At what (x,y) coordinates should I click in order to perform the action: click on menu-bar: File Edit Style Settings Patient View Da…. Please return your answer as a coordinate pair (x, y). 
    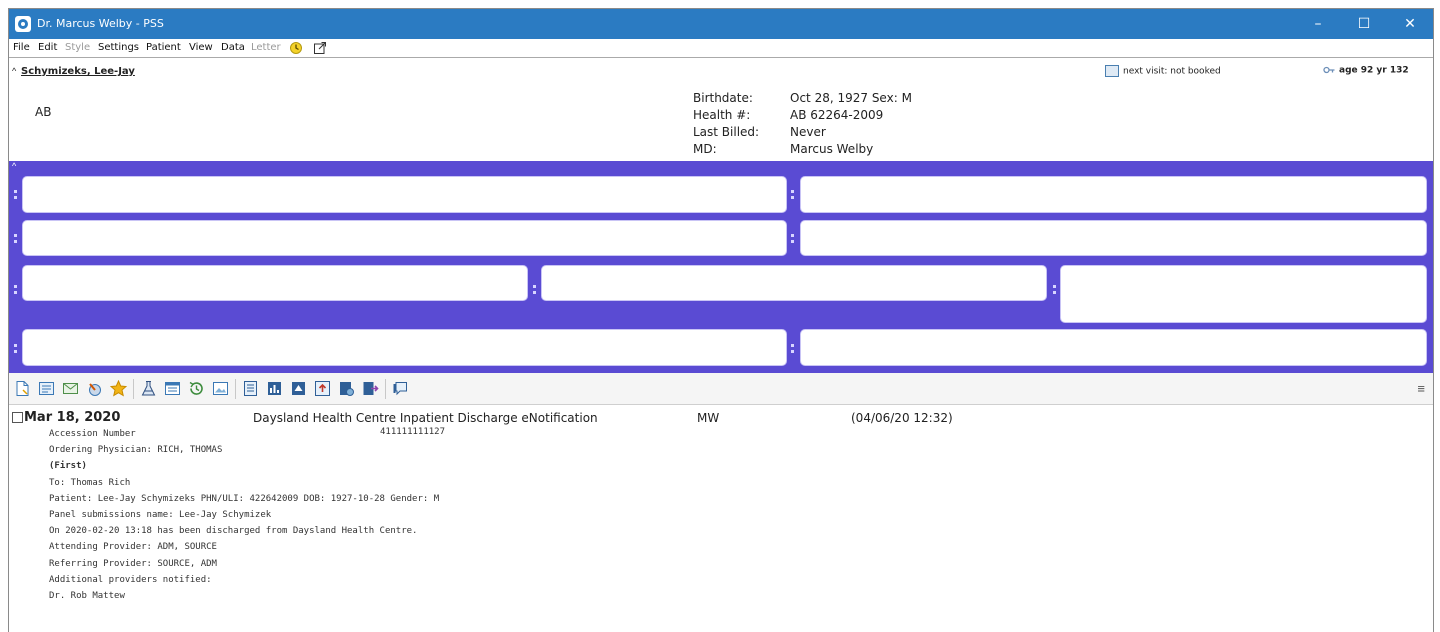
    Looking at the image, I should click on (721, 48).